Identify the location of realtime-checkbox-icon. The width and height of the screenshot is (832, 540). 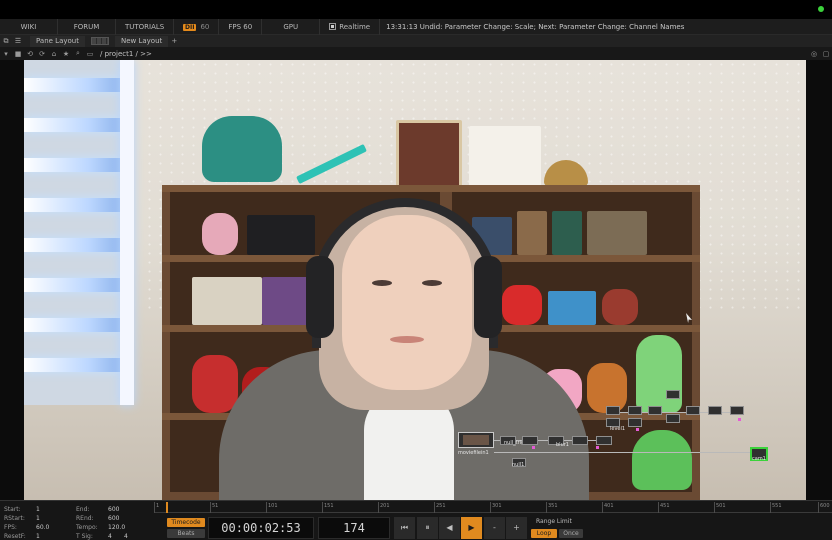
(333, 26).